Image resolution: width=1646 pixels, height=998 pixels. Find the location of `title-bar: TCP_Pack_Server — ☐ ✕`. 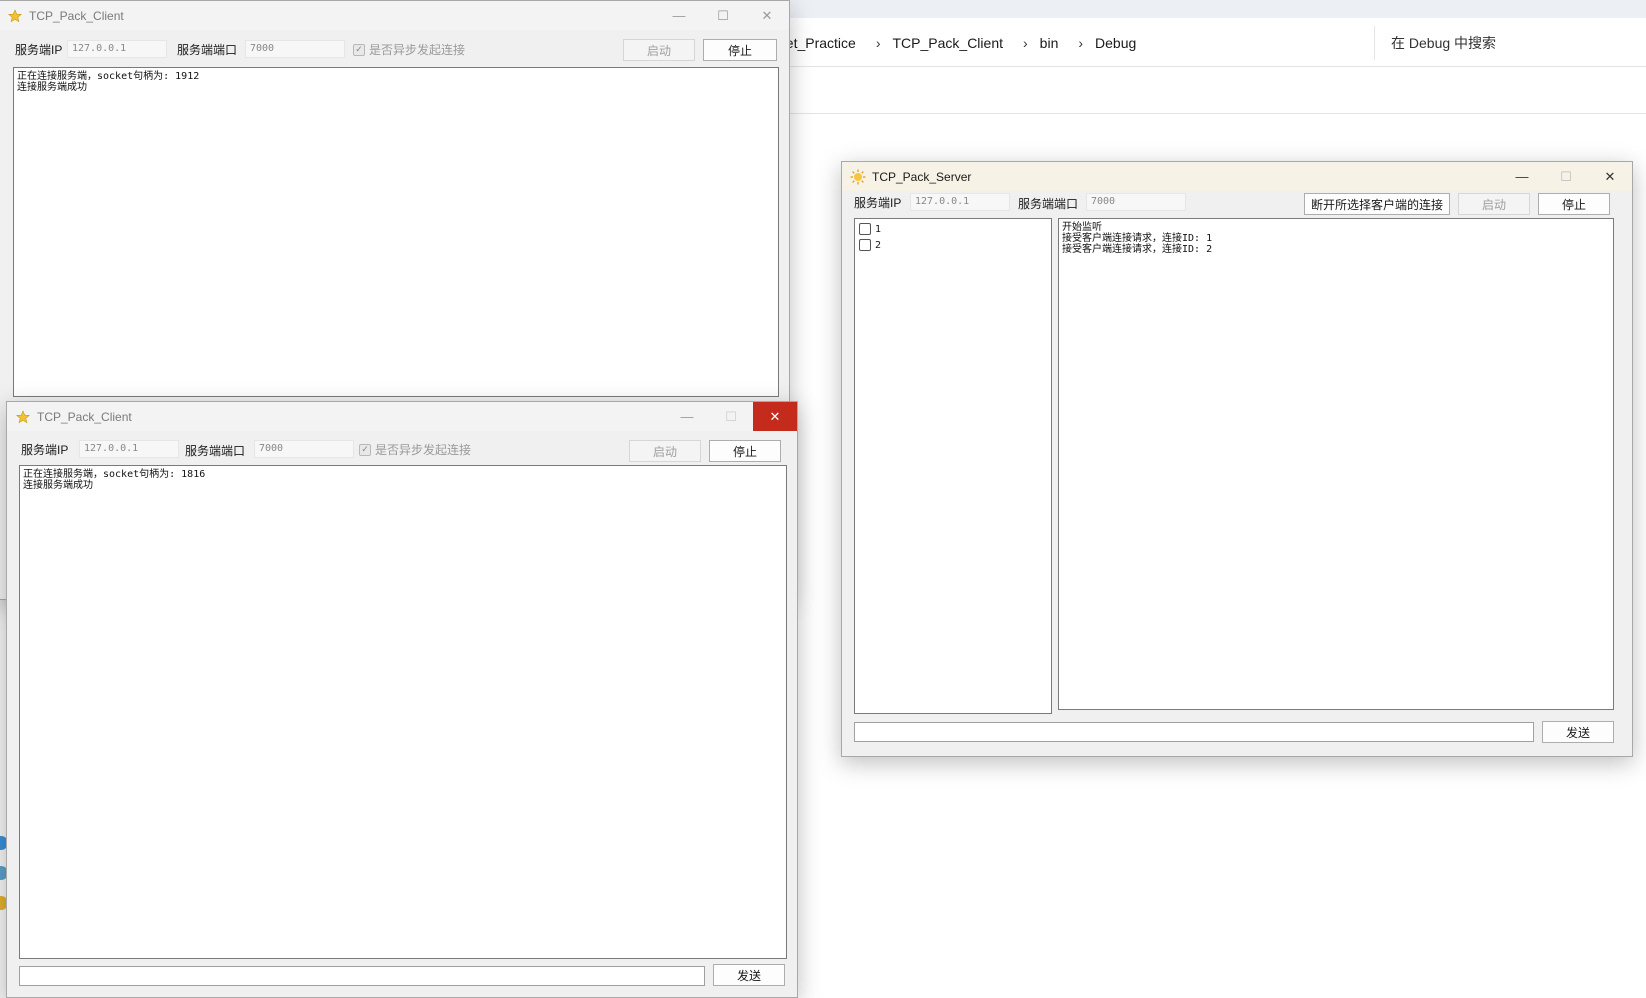

title-bar: TCP_Pack_Server — ☐ ✕ is located at coordinates (1237, 176).